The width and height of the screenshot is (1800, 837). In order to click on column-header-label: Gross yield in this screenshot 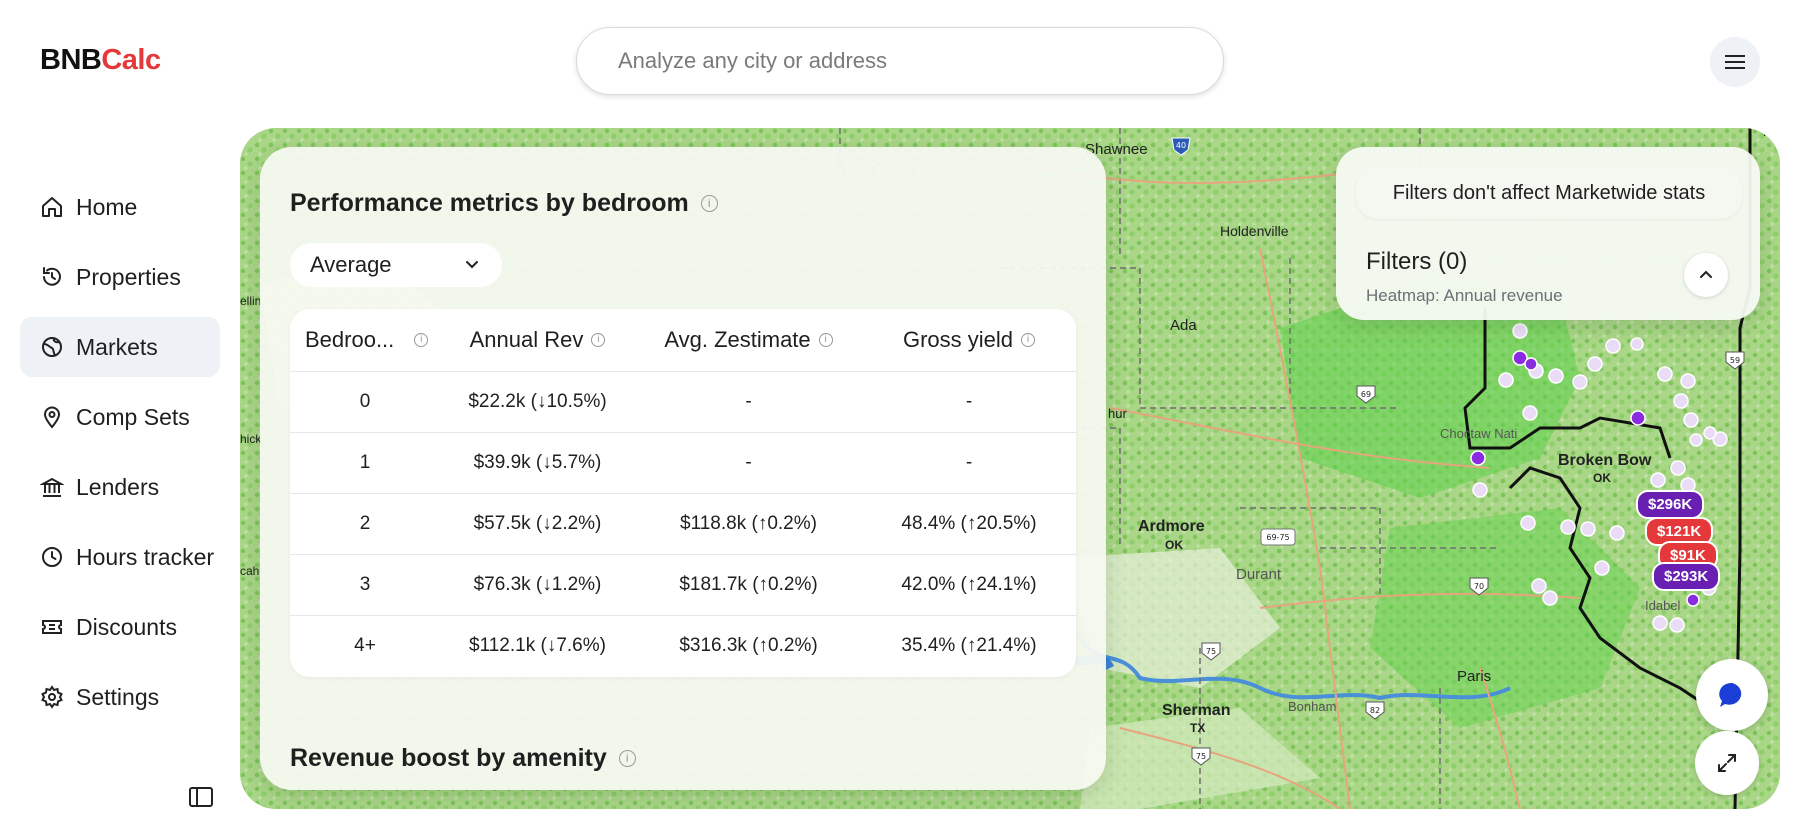, I will do `click(958, 339)`.